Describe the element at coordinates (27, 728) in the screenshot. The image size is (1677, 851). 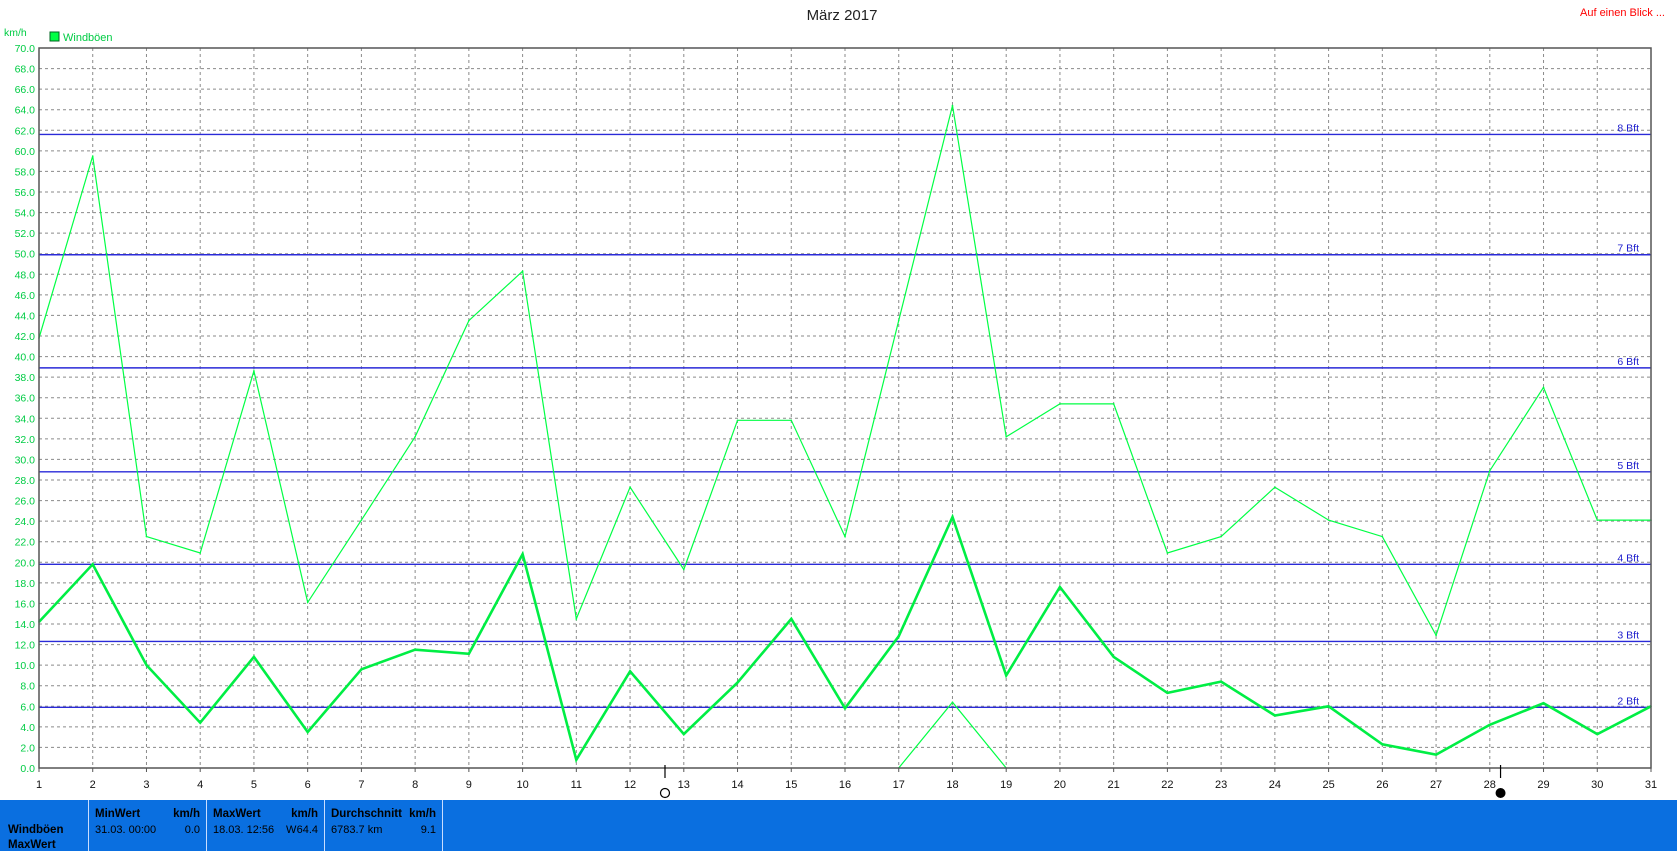
I see `y-tick-label: 4.0` at that location.